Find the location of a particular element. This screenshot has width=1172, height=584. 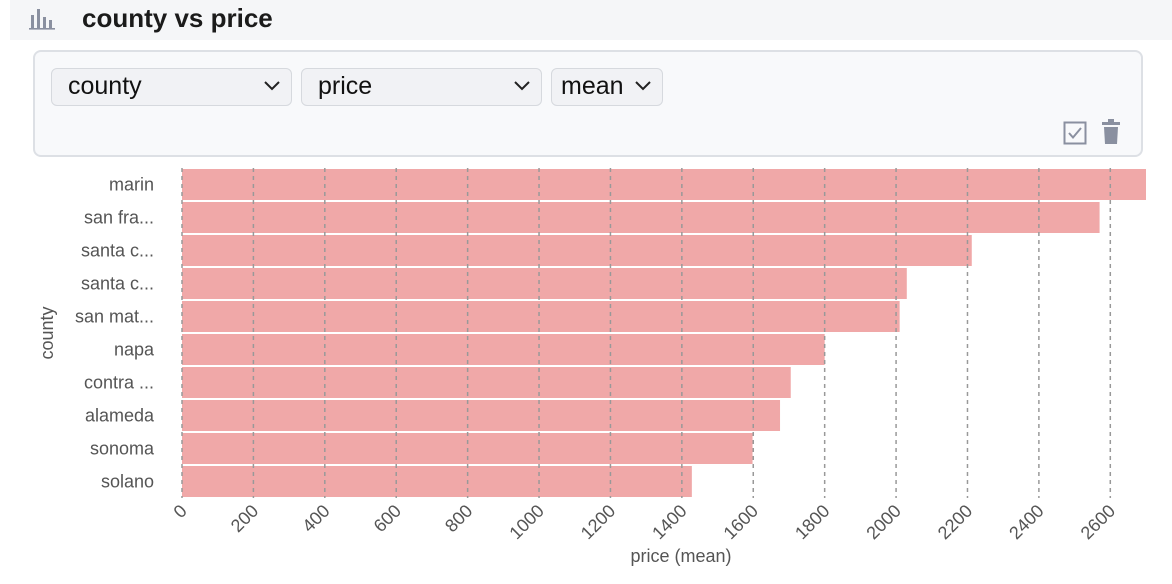

x-tick-label: 400 is located at coordinates (315, 518).